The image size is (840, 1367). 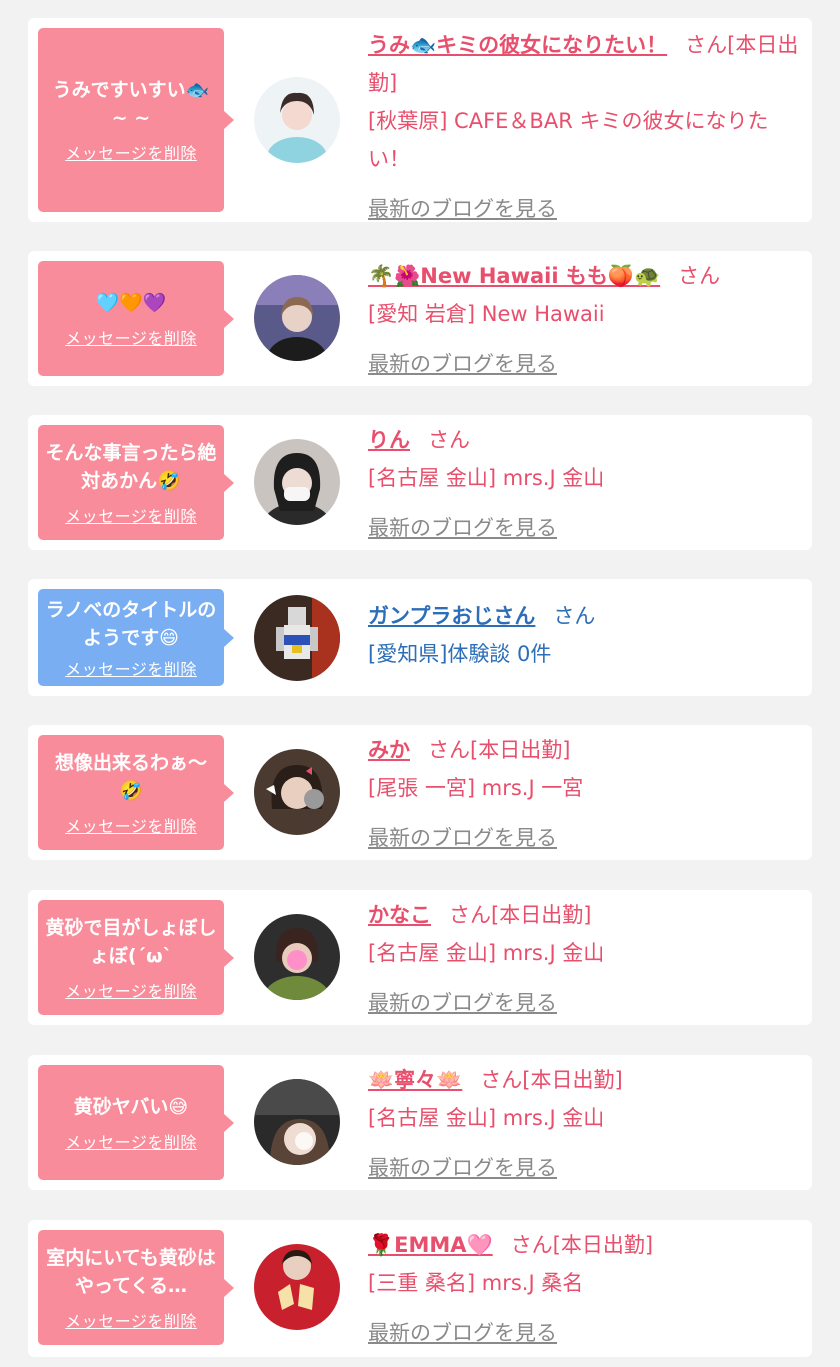 What do you see at coordinates (460, 654) in the screenshot?
I see `shop-text: [愛知県]体験談 0件` at bounding box center [460, 654].